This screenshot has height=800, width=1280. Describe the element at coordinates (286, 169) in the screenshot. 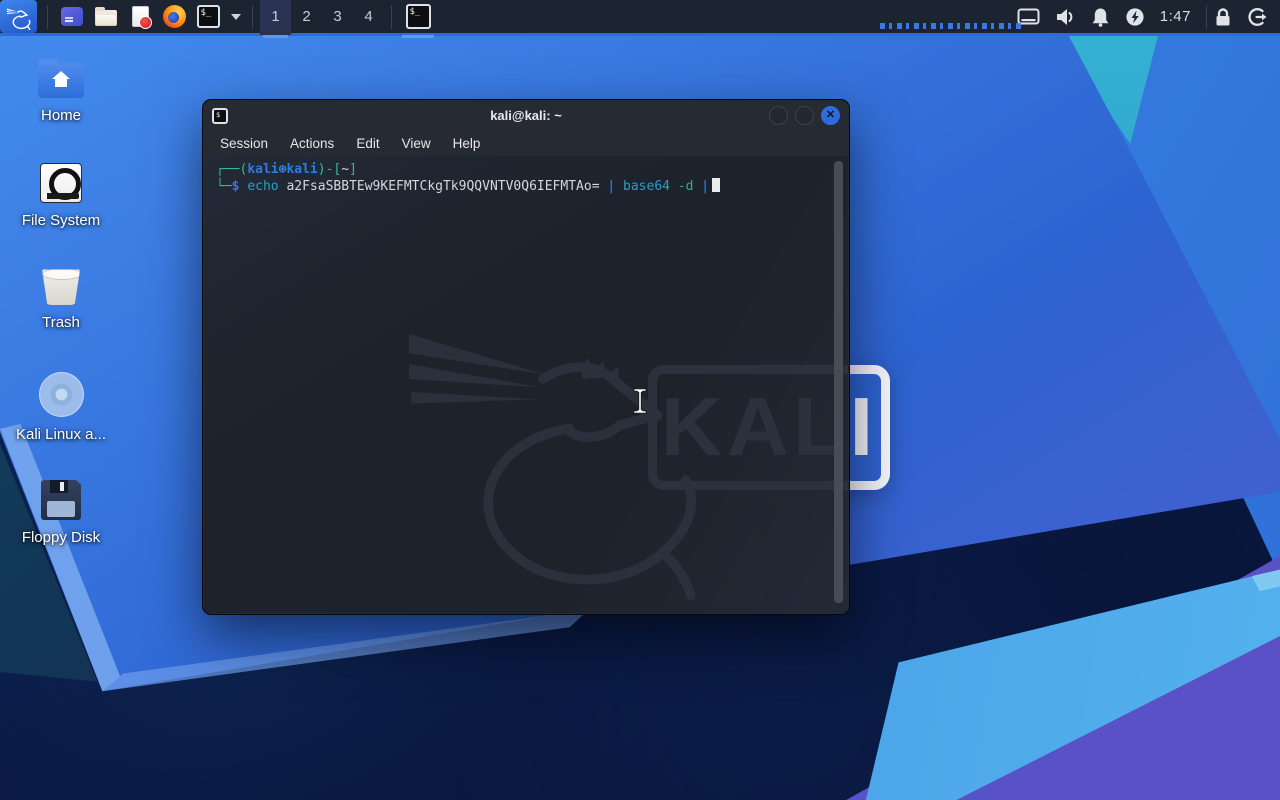

I see `terminal-line: ┌──(kali⊛kali)-[~]` at that location.